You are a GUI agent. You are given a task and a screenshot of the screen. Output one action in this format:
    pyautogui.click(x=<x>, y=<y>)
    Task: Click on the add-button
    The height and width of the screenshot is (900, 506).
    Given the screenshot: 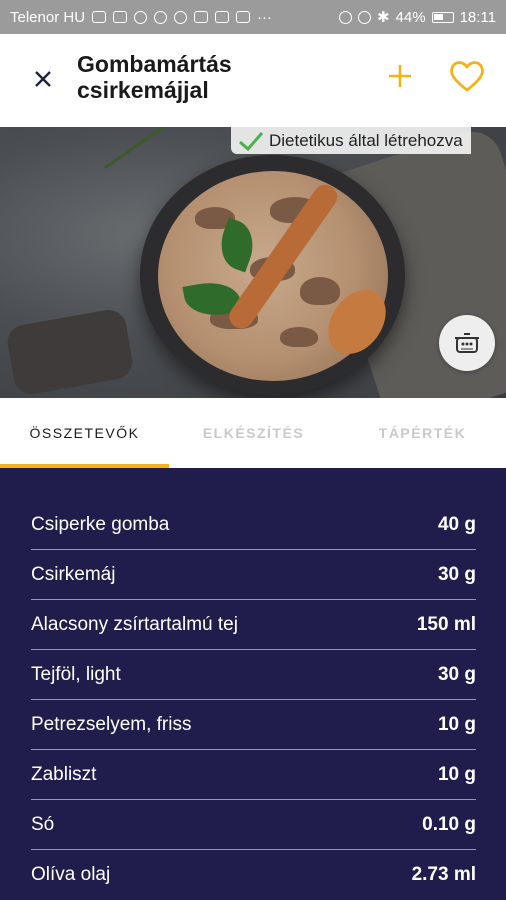 What is the action you would take?
    pyautogui.click(x=400, y=76)
    